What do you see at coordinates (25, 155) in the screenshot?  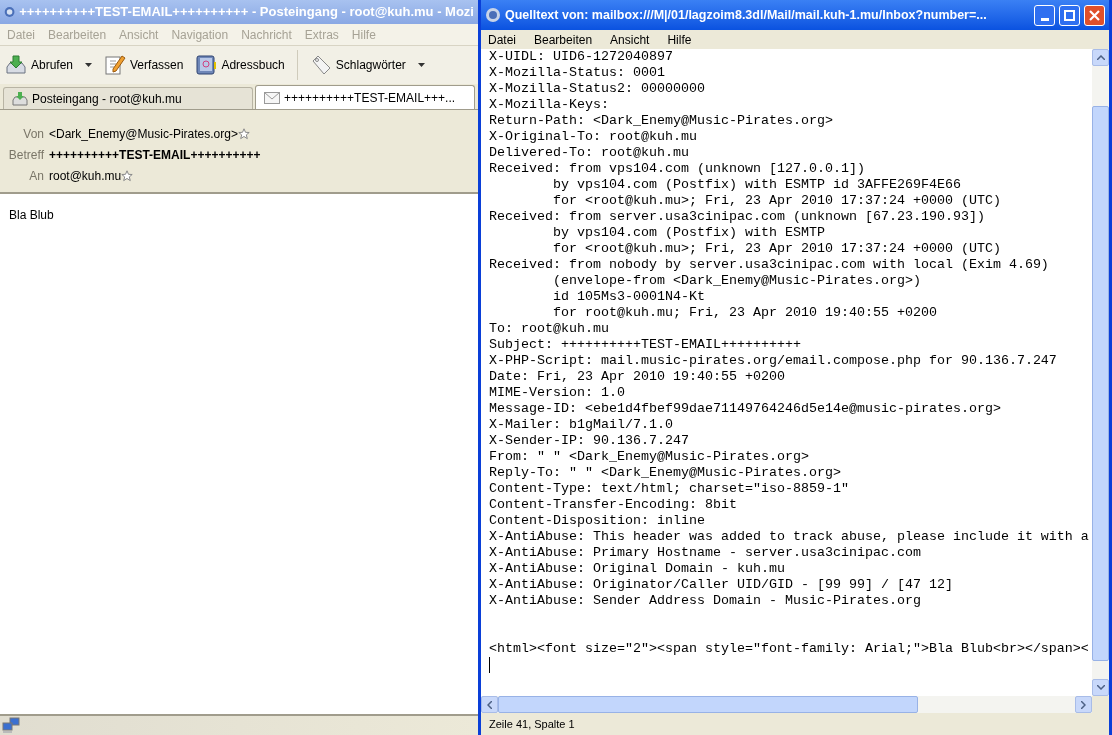 I see `header-label: Betreff` at bounding box center [25, 155].